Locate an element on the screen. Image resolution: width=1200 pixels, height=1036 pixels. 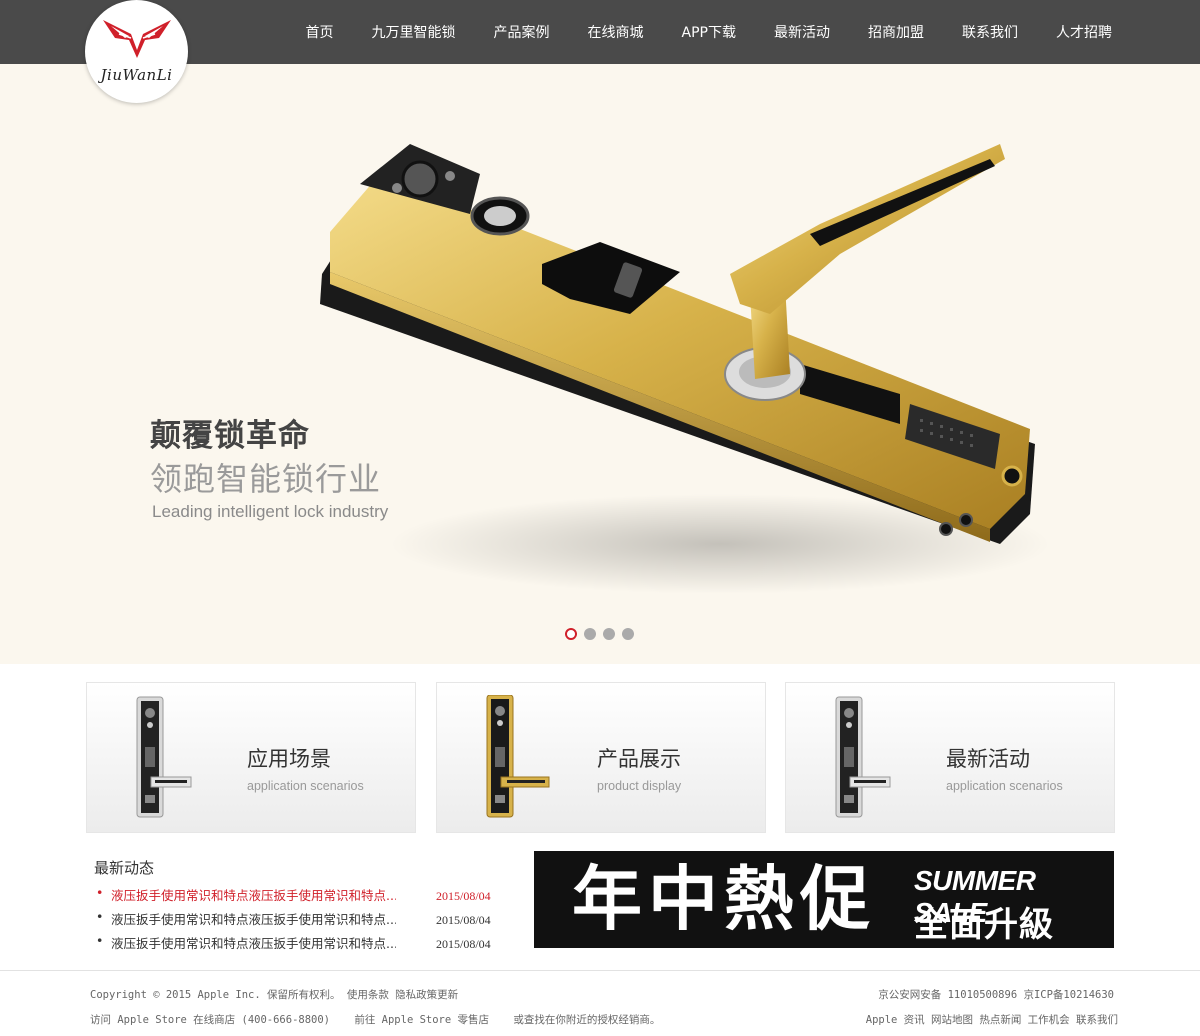
site-logo: JiuWanLi is located at coordinates (136, 51).